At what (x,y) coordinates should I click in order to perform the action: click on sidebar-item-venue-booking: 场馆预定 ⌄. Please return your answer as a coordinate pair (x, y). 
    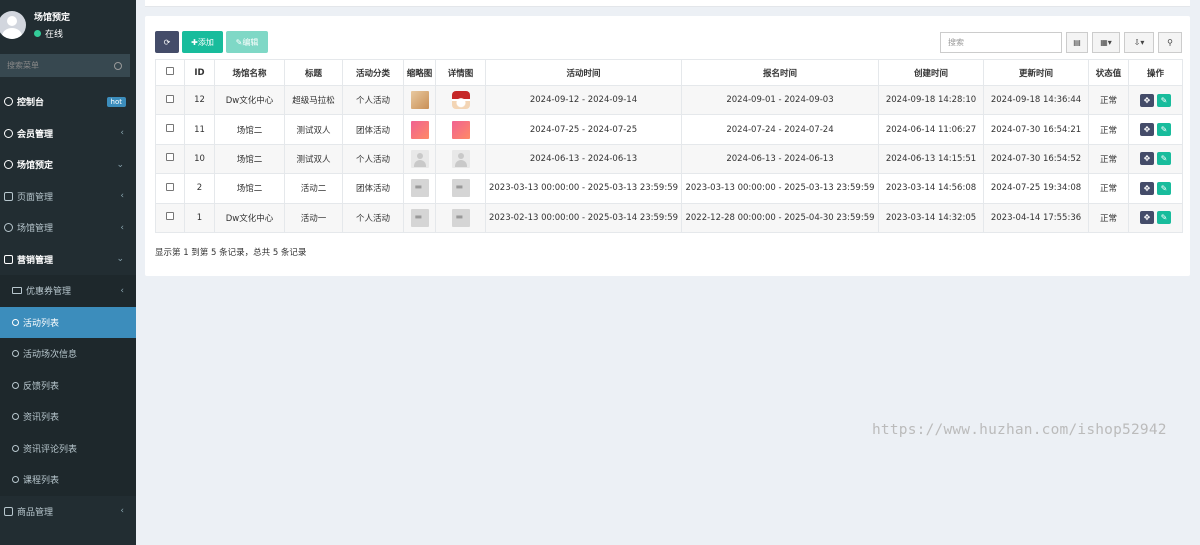
    Looking at the image, I should click on (68, 165).